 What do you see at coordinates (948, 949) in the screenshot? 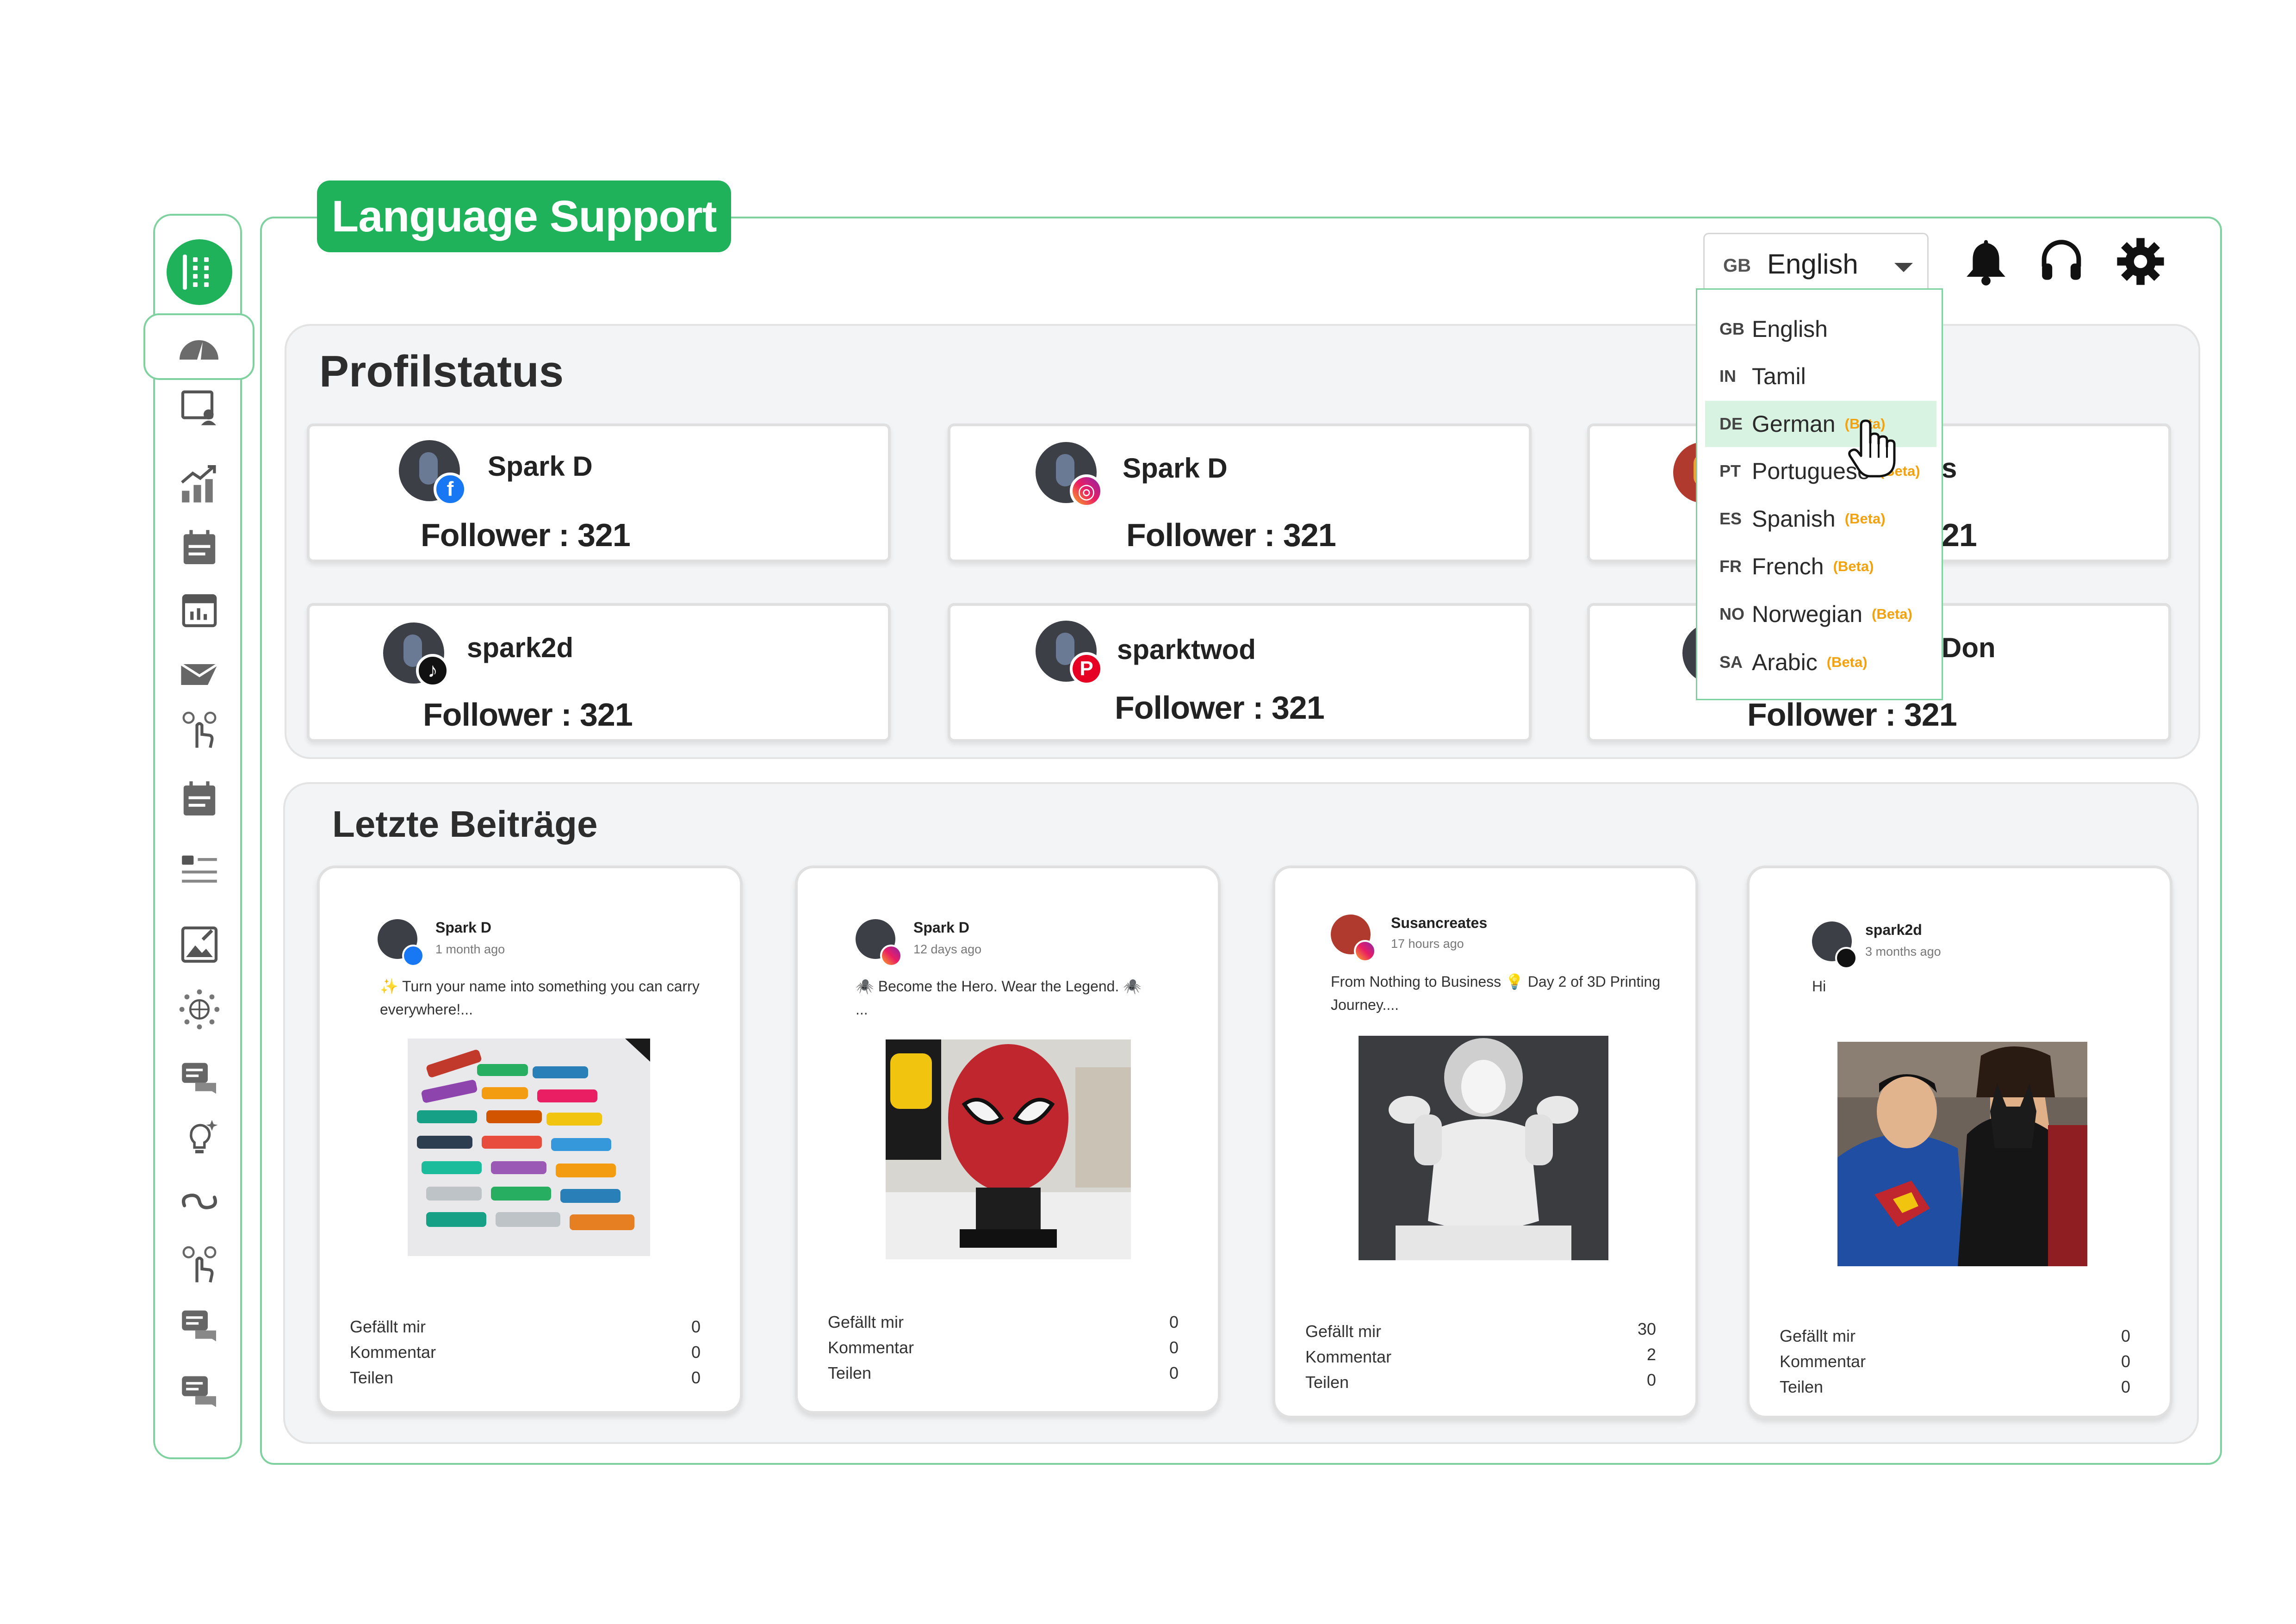
I see `post-time: 12 days ago` at bounding box center [948, 949].